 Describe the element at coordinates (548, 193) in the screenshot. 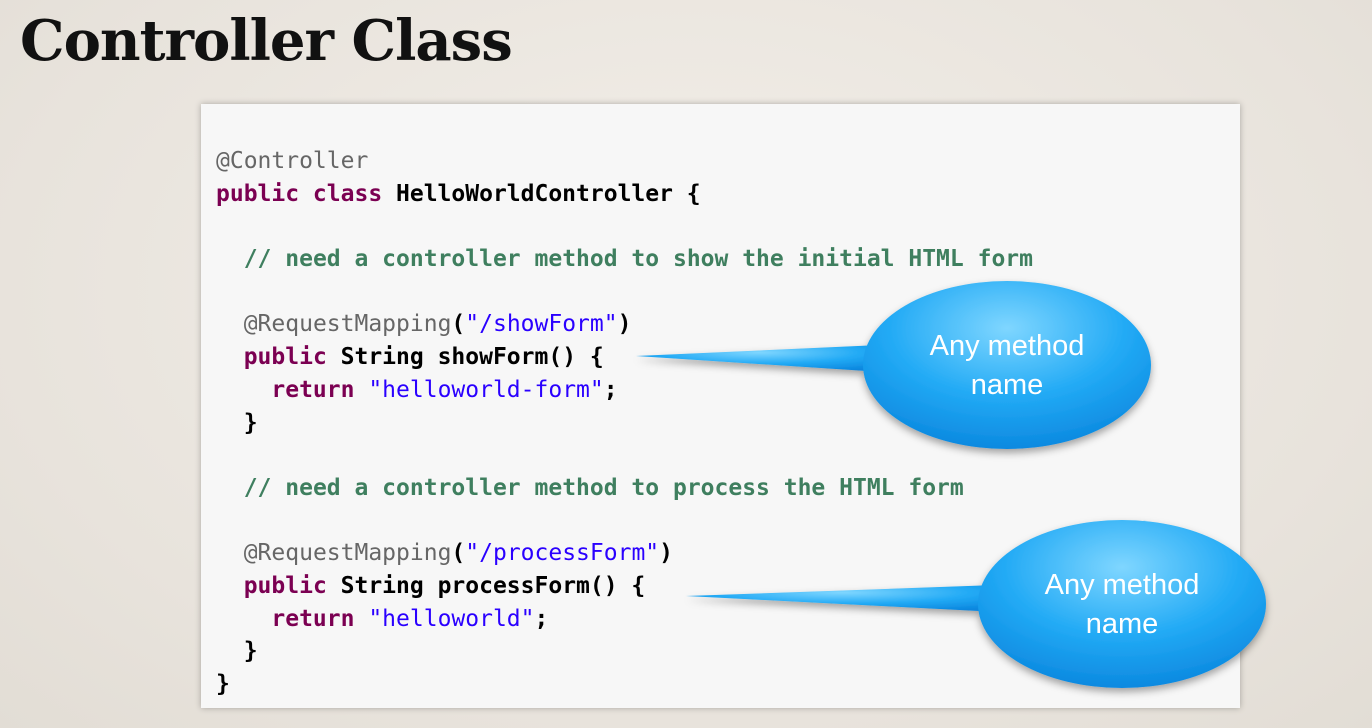

I see `class-name-token: HelloWorldController {` at that location.